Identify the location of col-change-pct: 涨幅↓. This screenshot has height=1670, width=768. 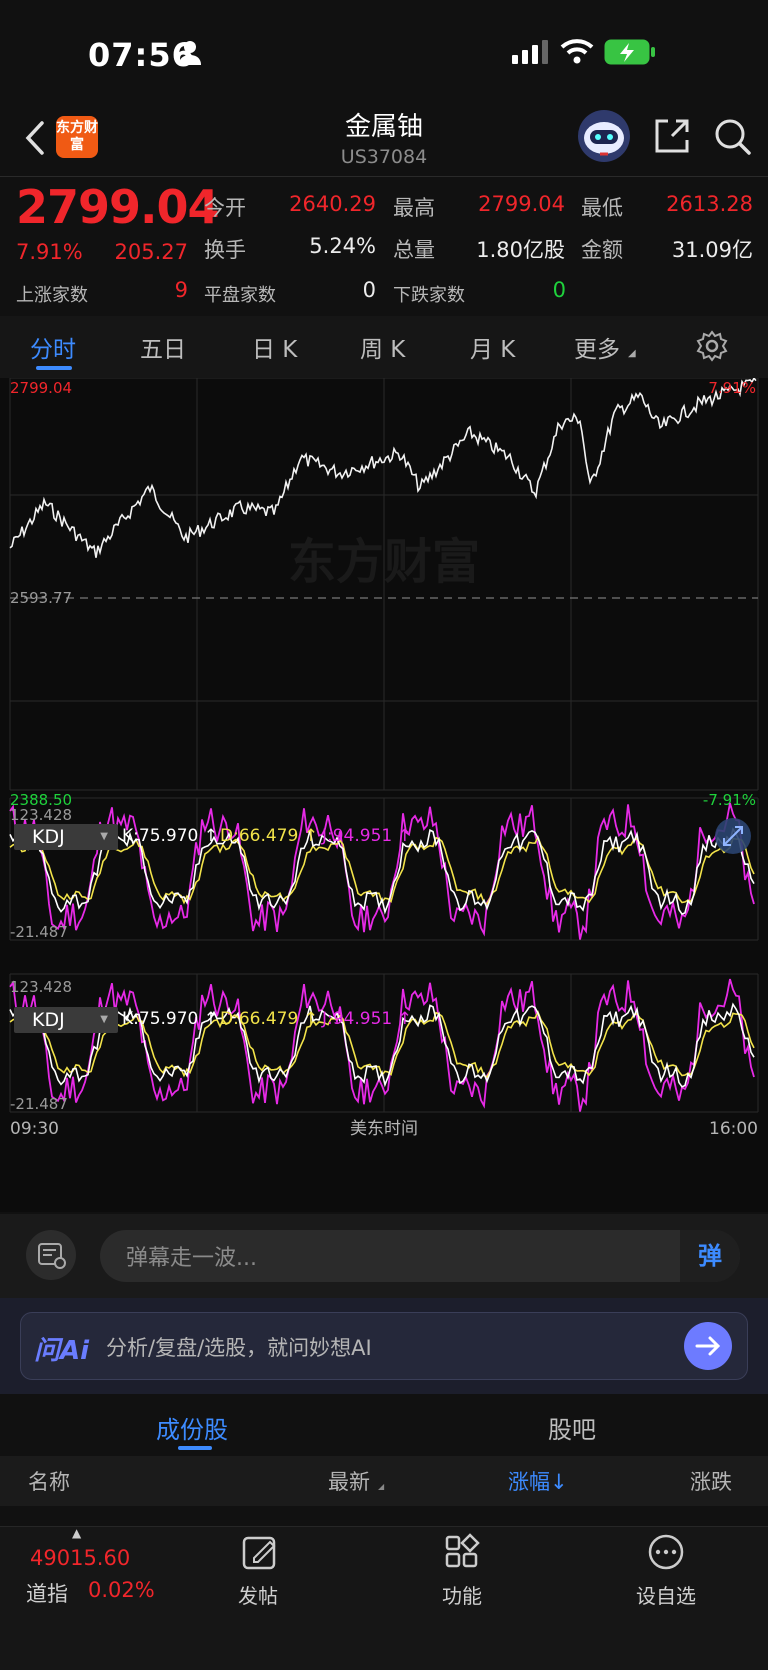
(538, 1481).